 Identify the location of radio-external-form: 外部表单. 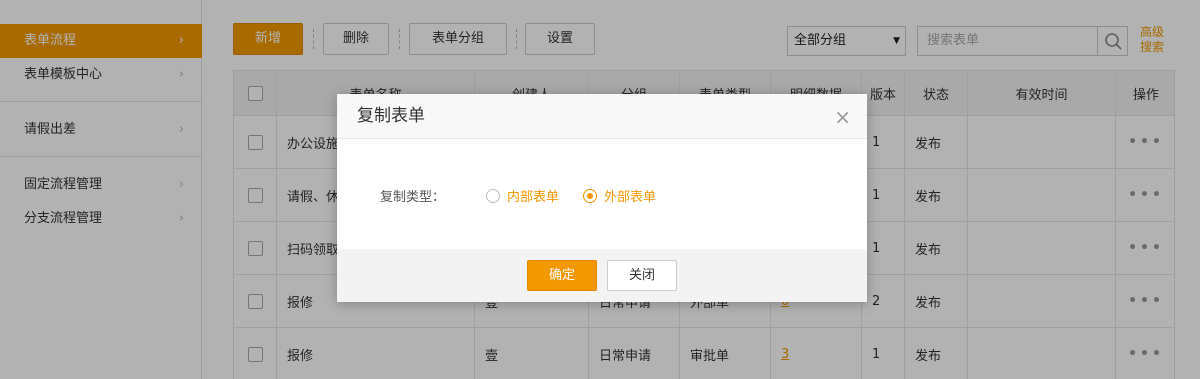
(619, 195).